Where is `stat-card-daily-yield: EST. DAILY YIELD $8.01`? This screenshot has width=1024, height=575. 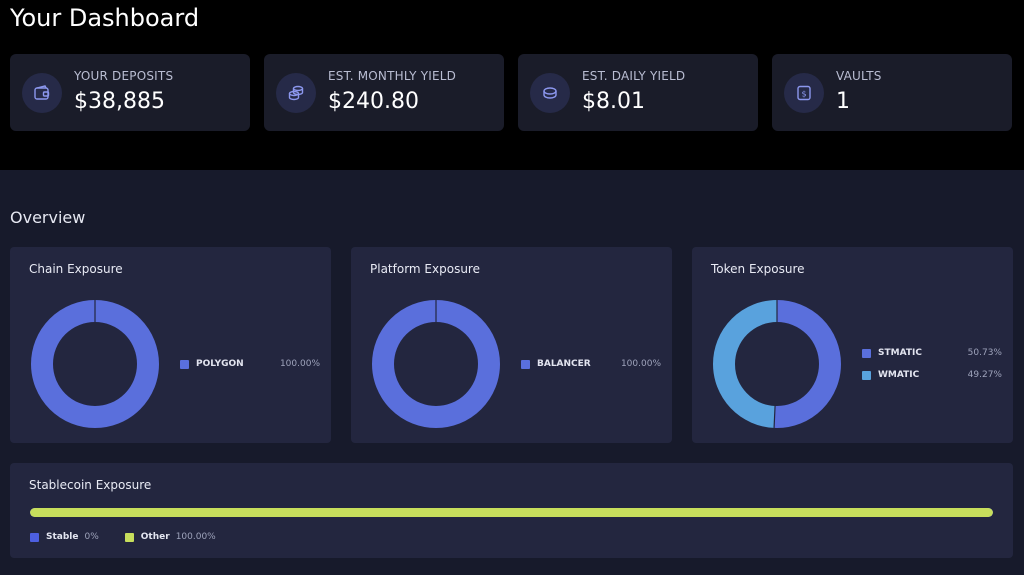 stat-card-daily-yield: EST. DAILY YIELD $8.01 is located at coordinates (638, 92).